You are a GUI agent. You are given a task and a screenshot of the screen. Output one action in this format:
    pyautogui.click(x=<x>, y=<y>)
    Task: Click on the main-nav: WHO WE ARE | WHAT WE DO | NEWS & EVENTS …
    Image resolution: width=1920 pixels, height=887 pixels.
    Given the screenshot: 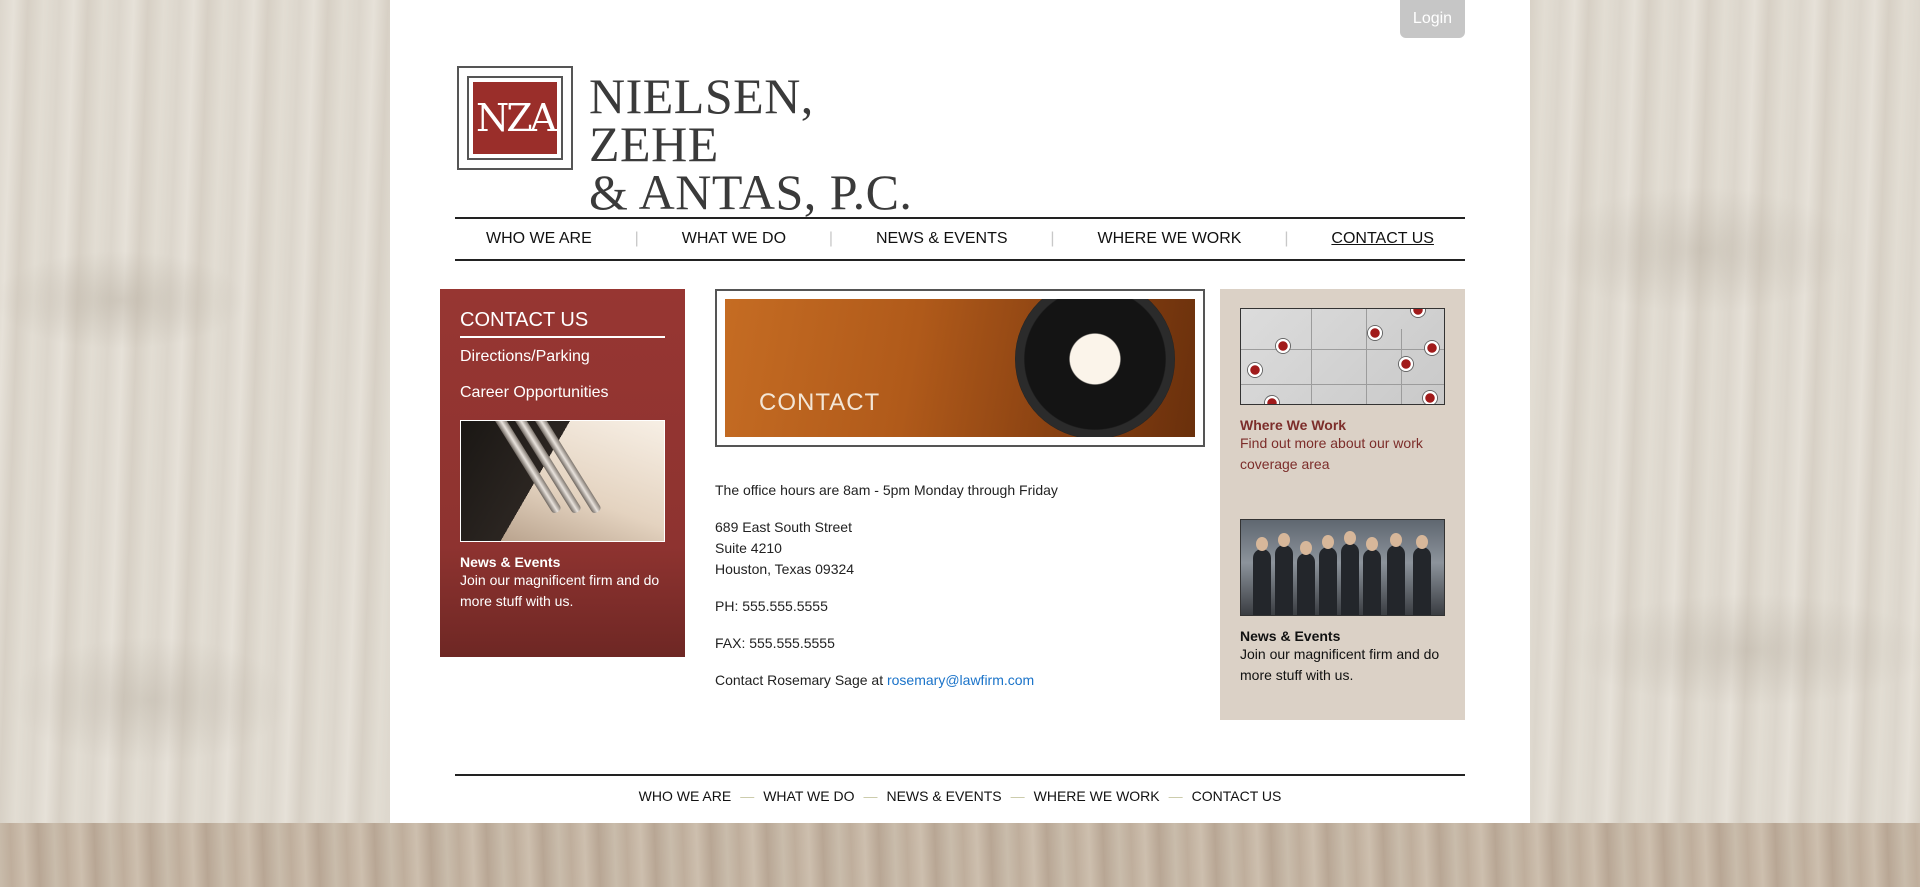 What is the action you would take?
    pyautogui.click(x=960, y=239)
    